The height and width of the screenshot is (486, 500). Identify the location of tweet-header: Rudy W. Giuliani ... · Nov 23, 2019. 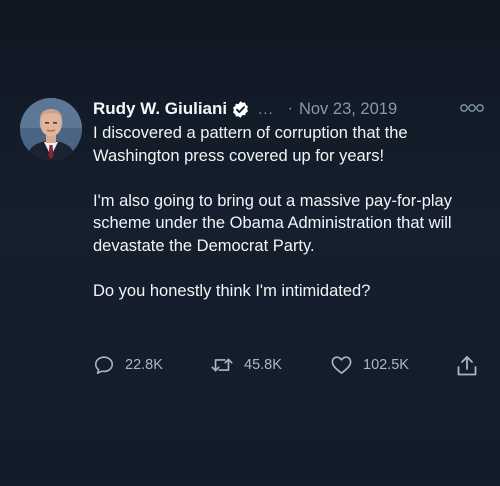
(289, 109).